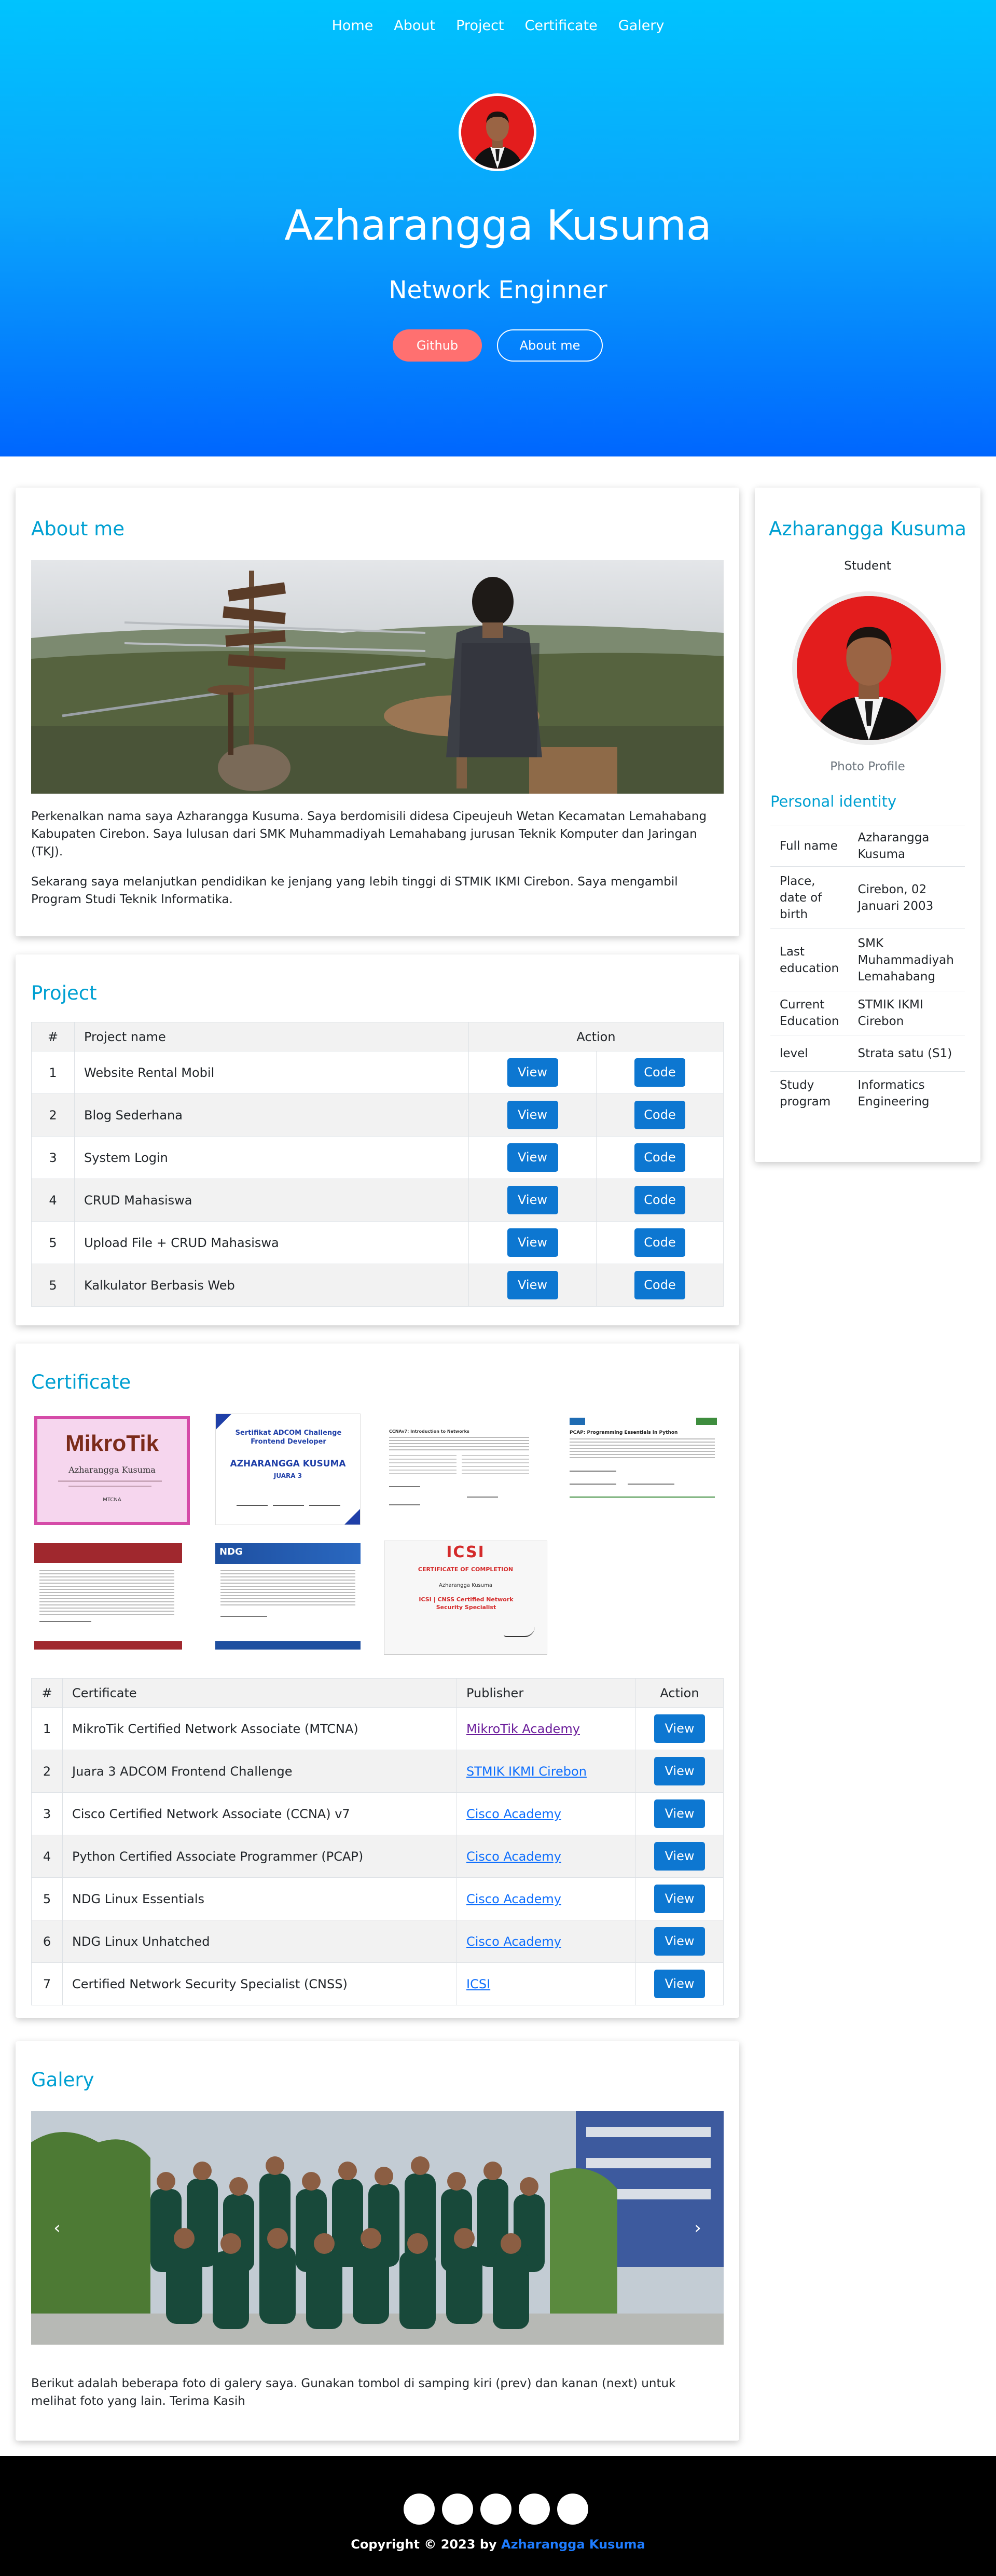 Image resolution: width=996 pixels, height=2576 pixels. Describe the element at coordinates (462, 1467) in the screenshot. I see `cert-thumb-ccna: CCNAv7: Introduction to Networks` at that location.